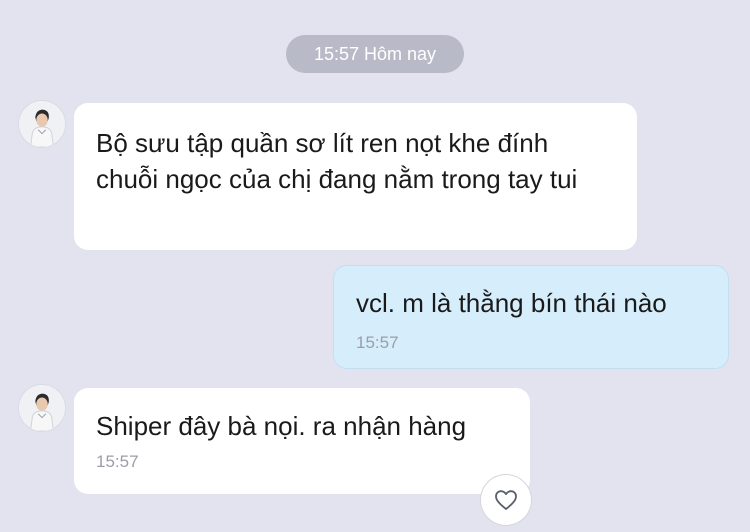 This screenshot has width=750, height=532. I want to click on message-bubble-outgoing: vcl. m là thằng bín thái nào 15:57, so click(531, 317).